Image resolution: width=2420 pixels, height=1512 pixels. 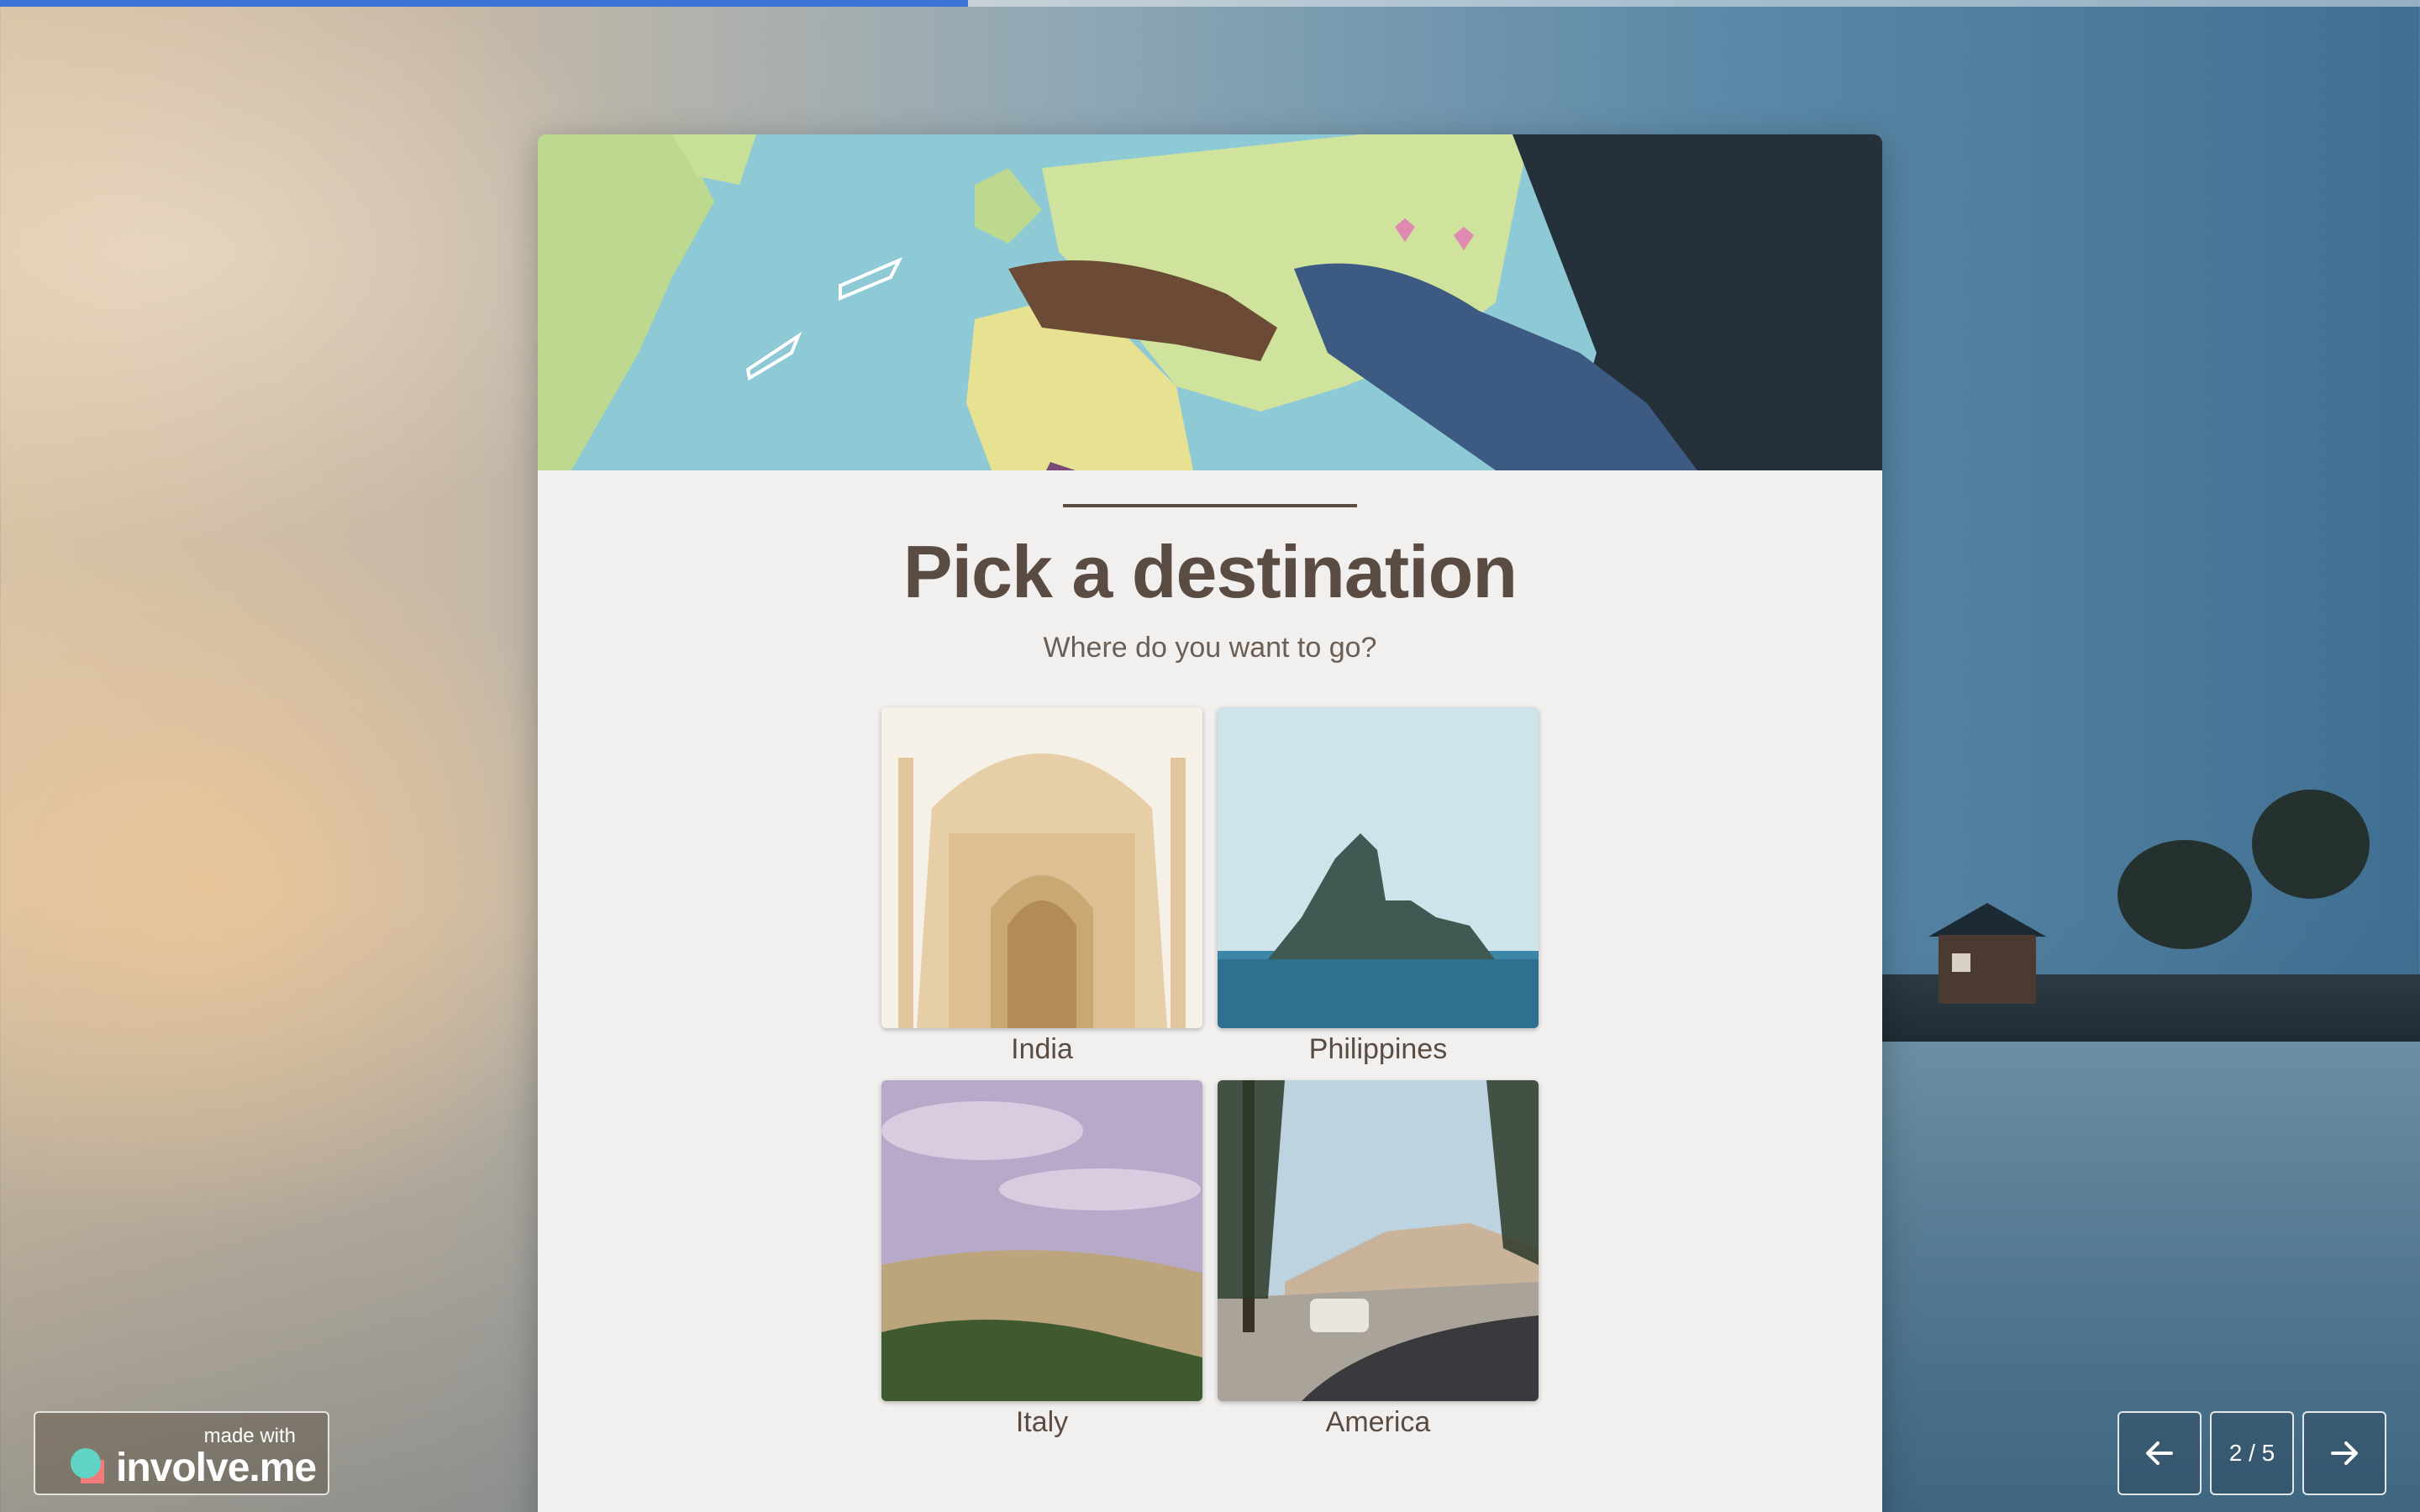 I want to click on option-image-india, so click(x=1042, y=867).